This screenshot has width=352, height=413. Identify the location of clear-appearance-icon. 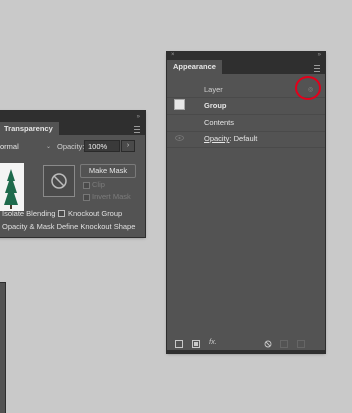
(268, 344).